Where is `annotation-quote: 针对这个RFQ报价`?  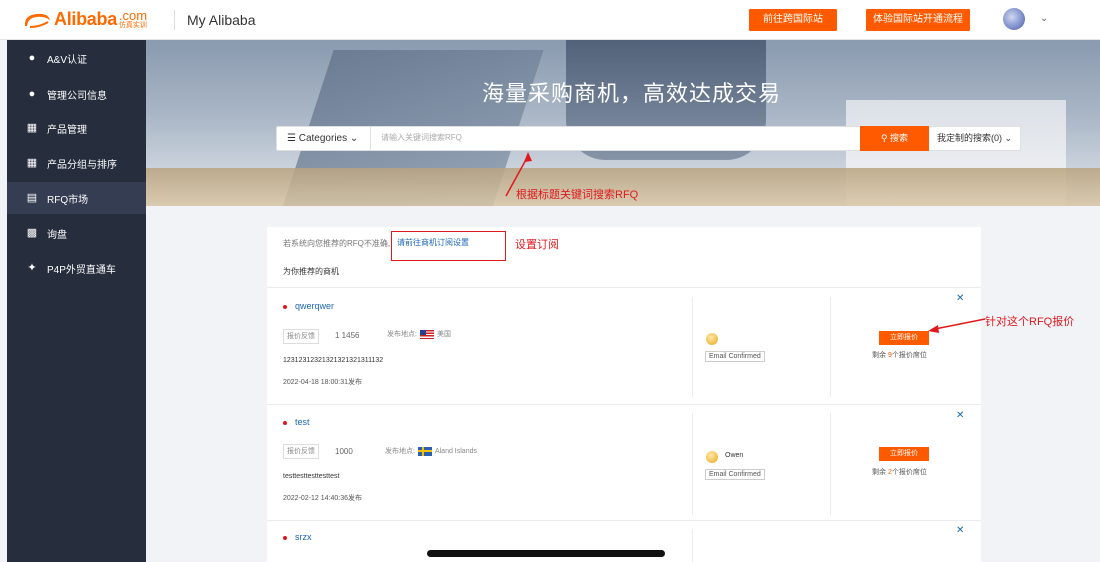
annotation-quote: 针对这个RFQ报价 is located at coordinates (1030, 322).